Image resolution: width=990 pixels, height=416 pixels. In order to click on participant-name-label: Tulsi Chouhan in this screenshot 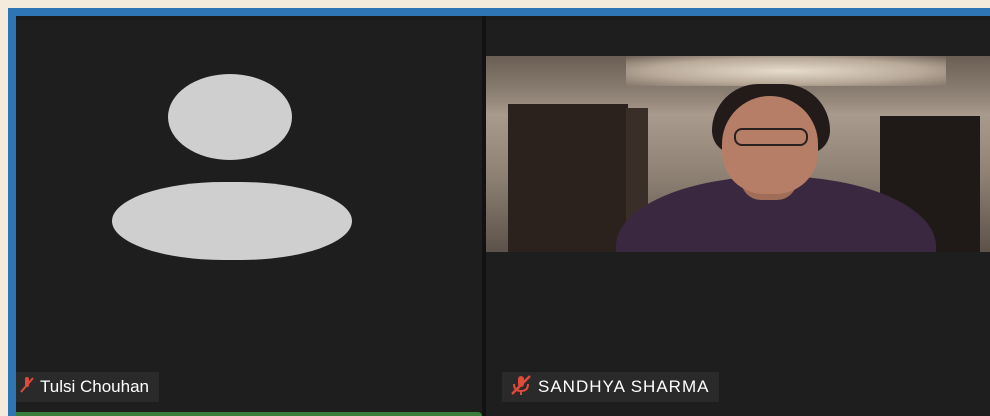, I will do `click(94, 386)`.